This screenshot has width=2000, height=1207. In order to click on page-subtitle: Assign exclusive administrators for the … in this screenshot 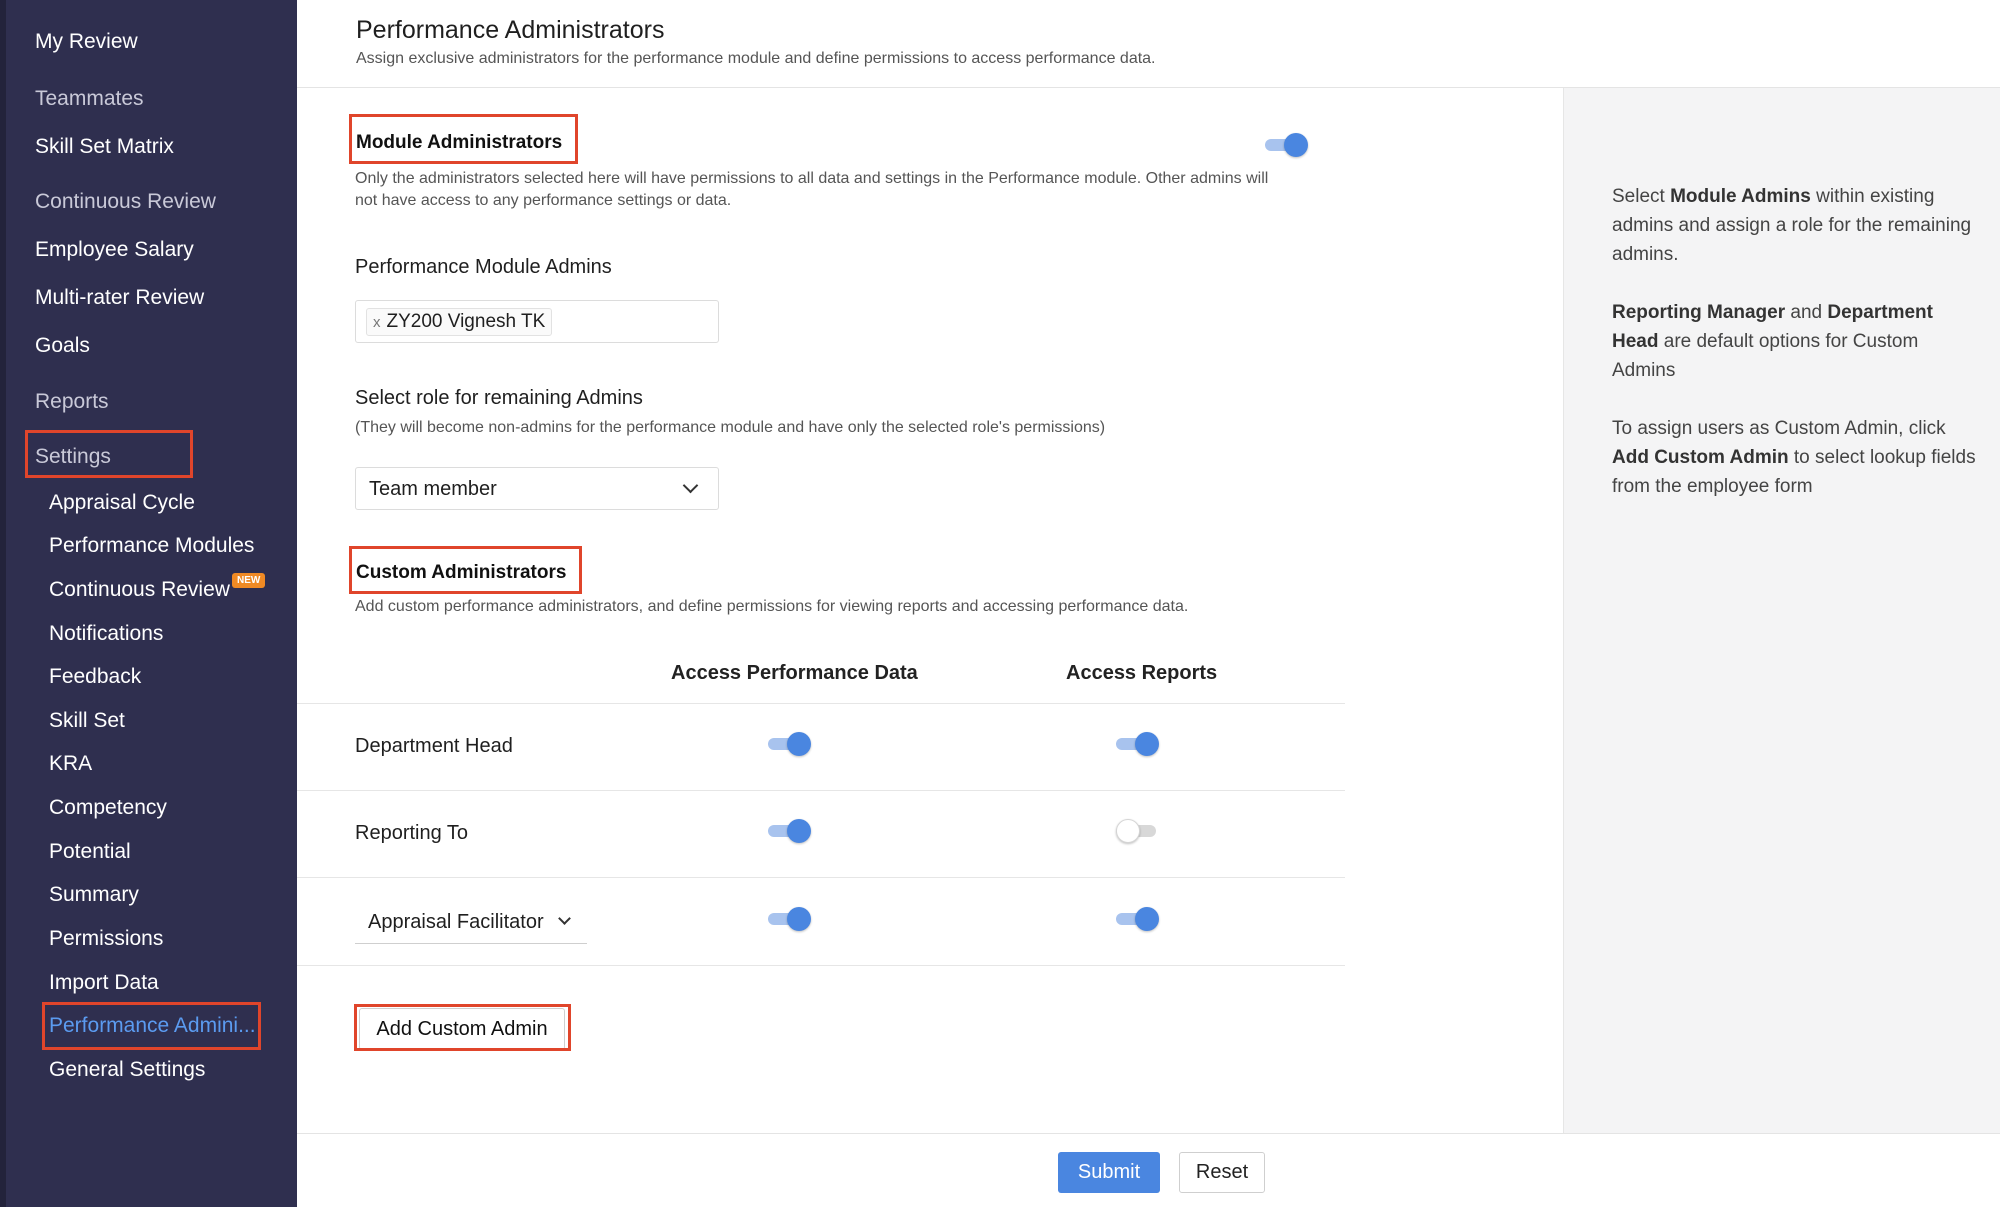, I will do `click(756, 58)`.